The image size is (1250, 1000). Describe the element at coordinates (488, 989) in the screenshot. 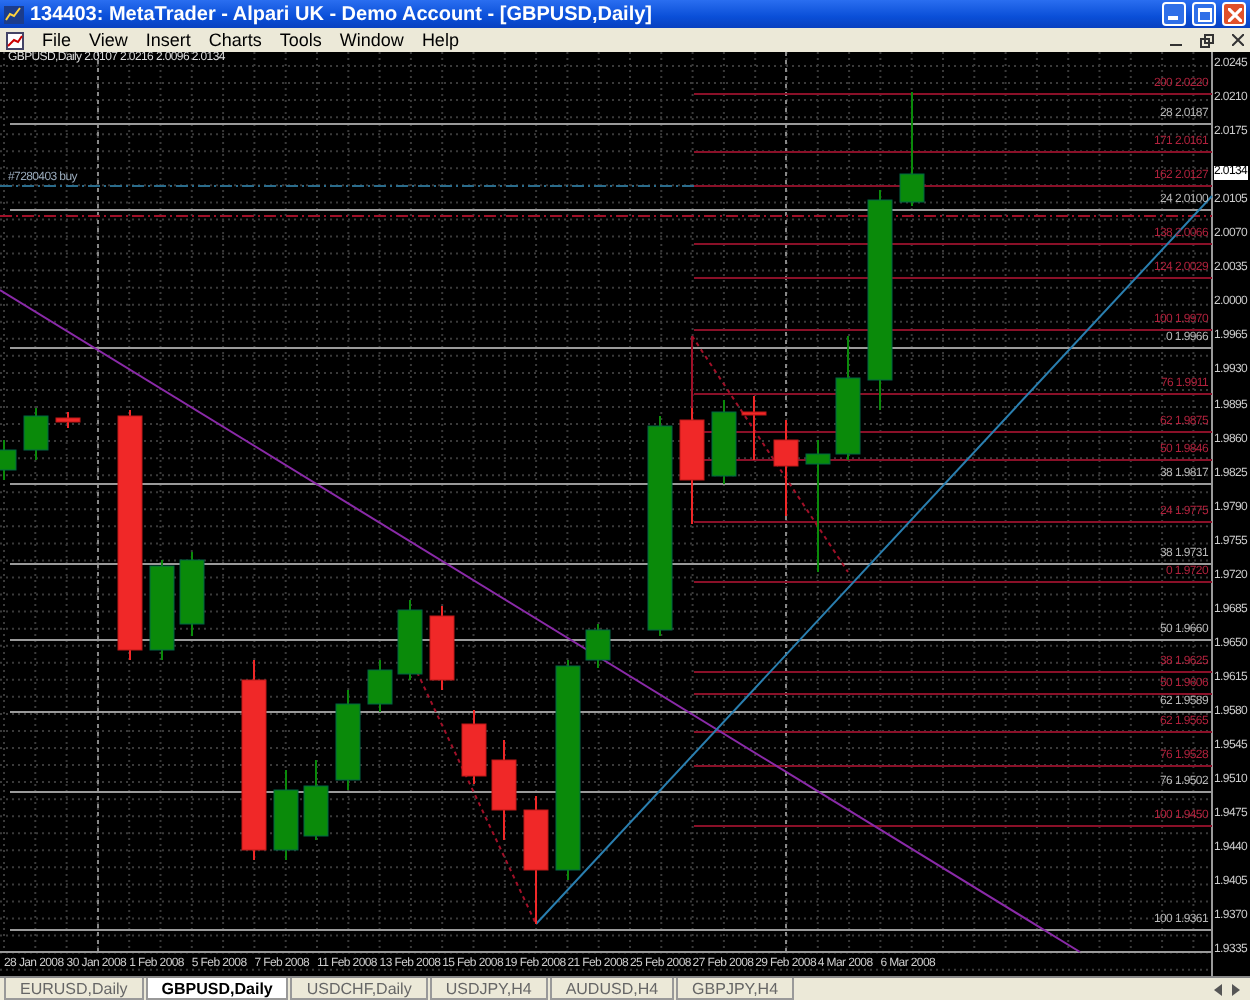

I see `chart-tab: USDJPY,H4` at that location.